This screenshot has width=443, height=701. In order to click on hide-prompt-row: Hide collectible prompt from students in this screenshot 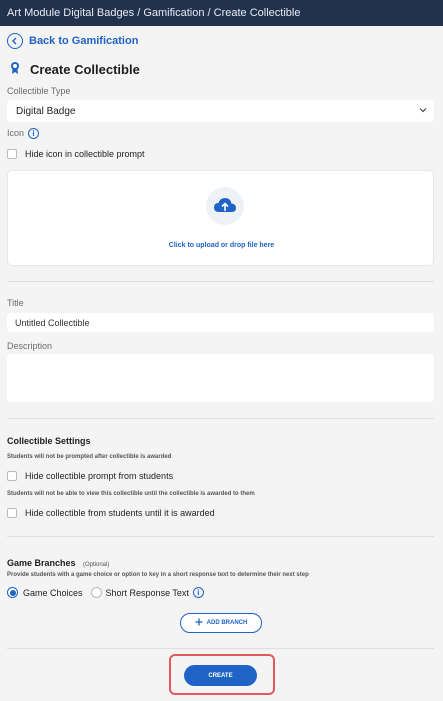, I will do `click(90, 476)`.